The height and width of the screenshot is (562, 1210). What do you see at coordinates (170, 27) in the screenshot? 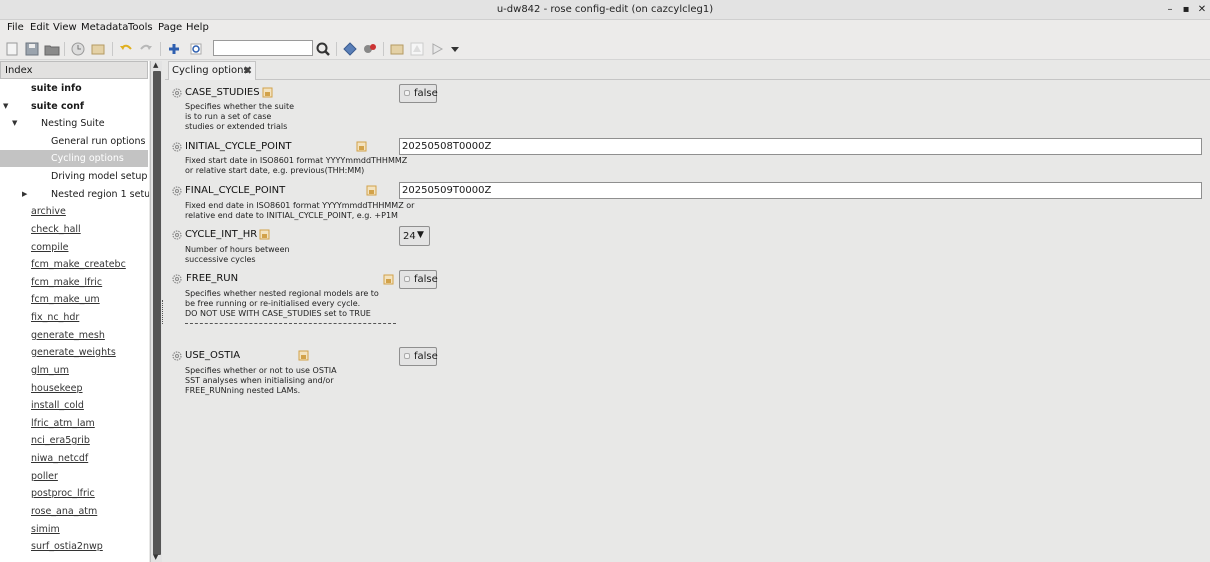
I see `menu-page: Page` at bounding box center [170, 27].